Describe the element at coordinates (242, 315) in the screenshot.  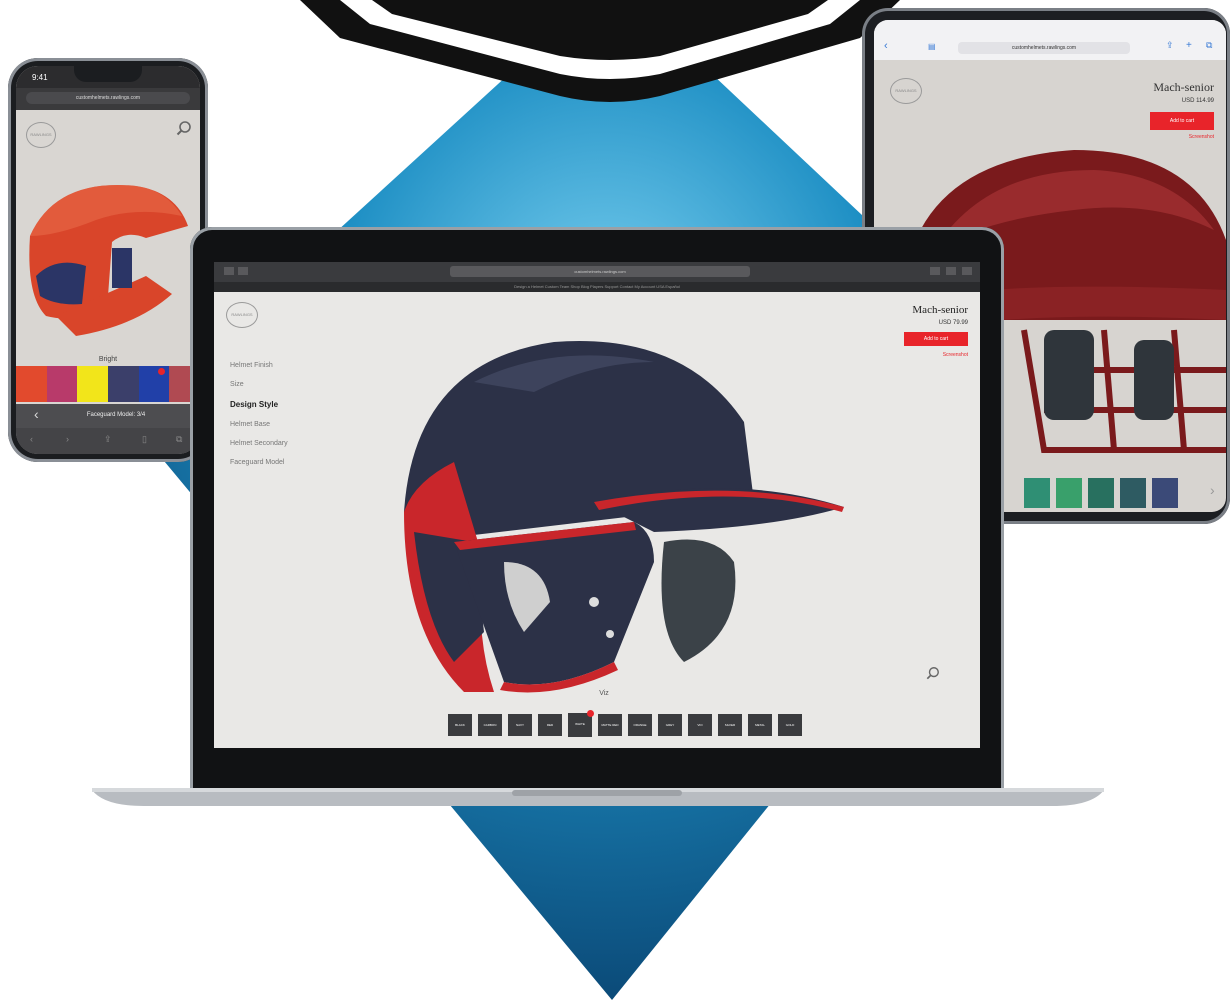
I see `laptop-logo: RAWLINGS` at that location.